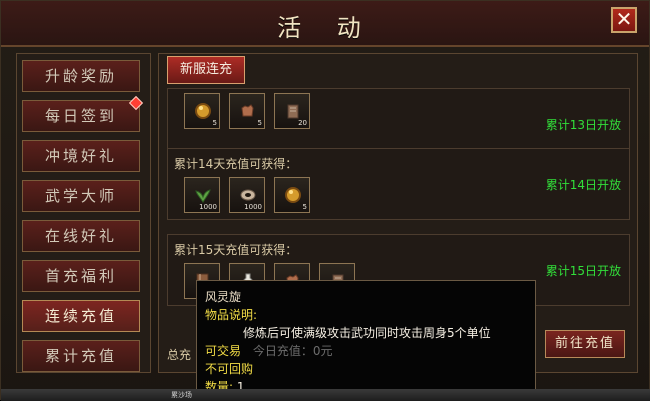  What do you see at coordinates (223, 297) in the screenshot?
I see `tooltip-item-name: 风灵旋` at bounding box center [223, 297].